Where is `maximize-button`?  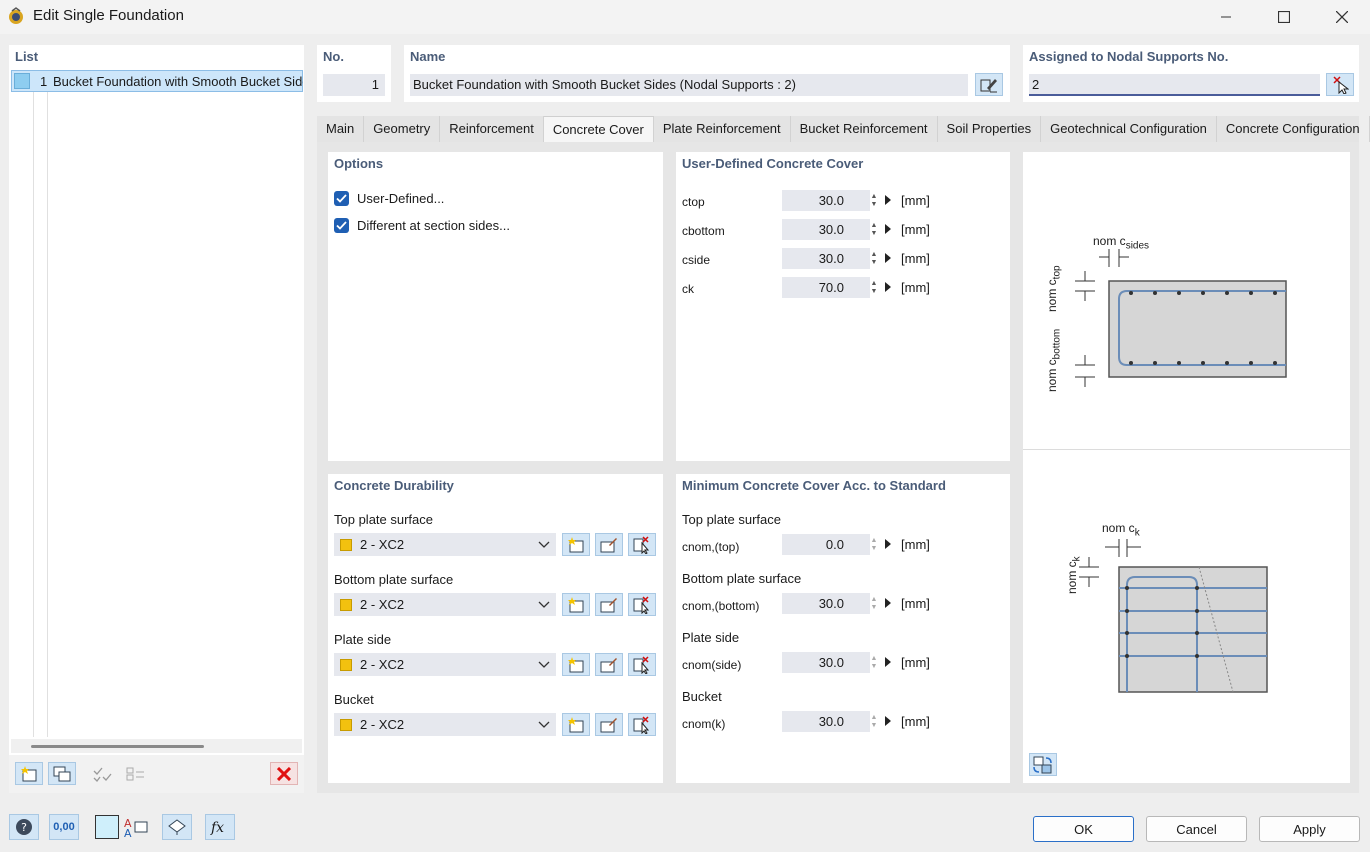
maximize-button is located at coordinates (1284, 17).